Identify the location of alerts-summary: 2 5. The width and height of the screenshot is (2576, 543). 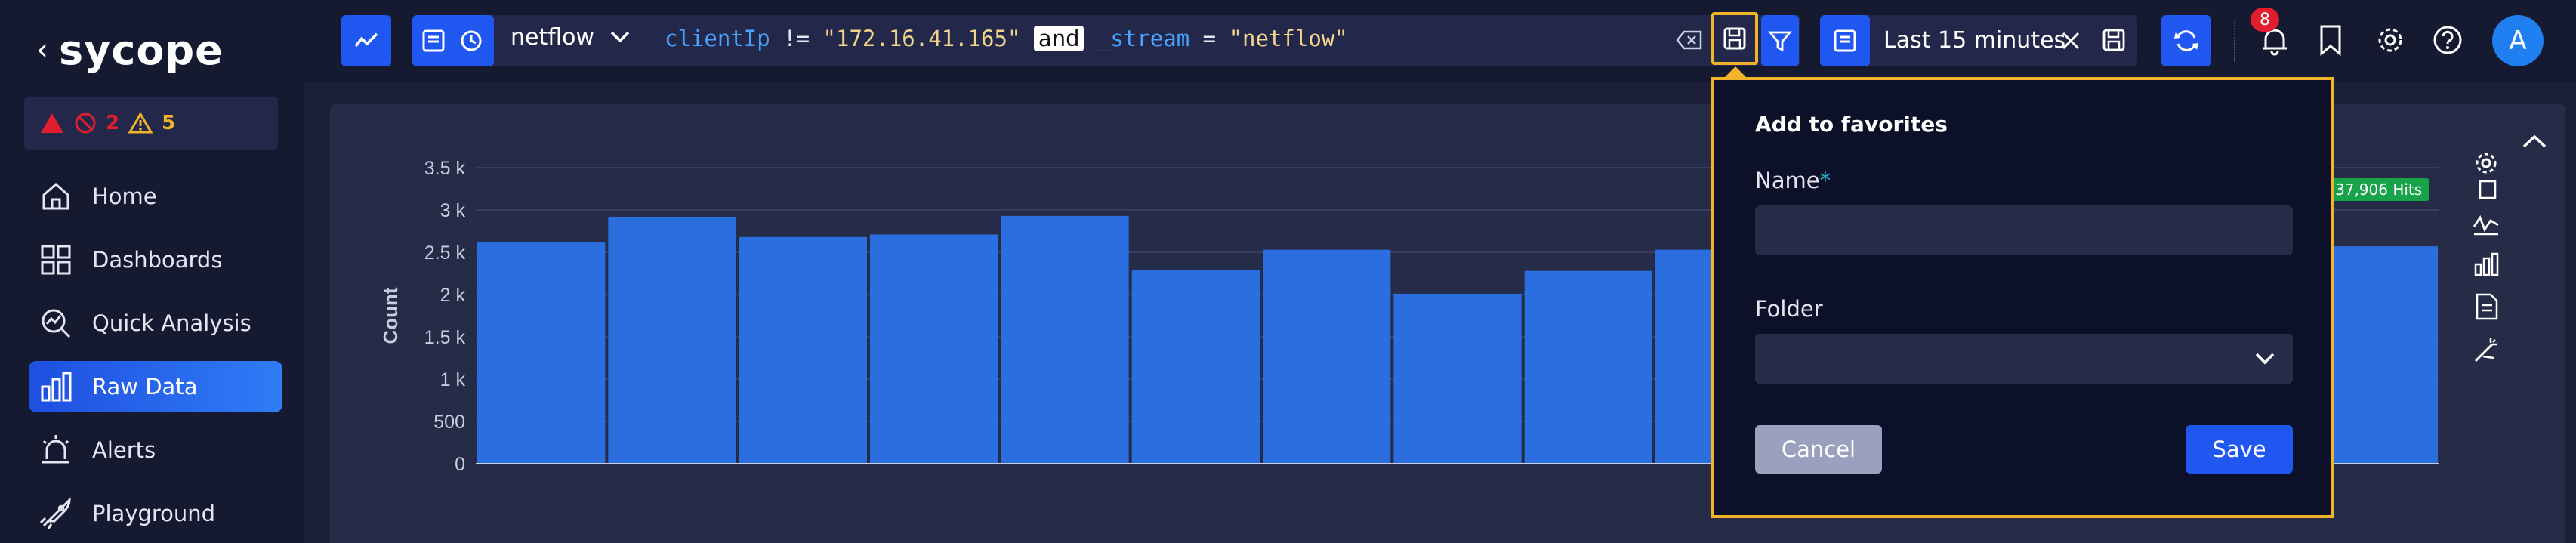
(151, 124).